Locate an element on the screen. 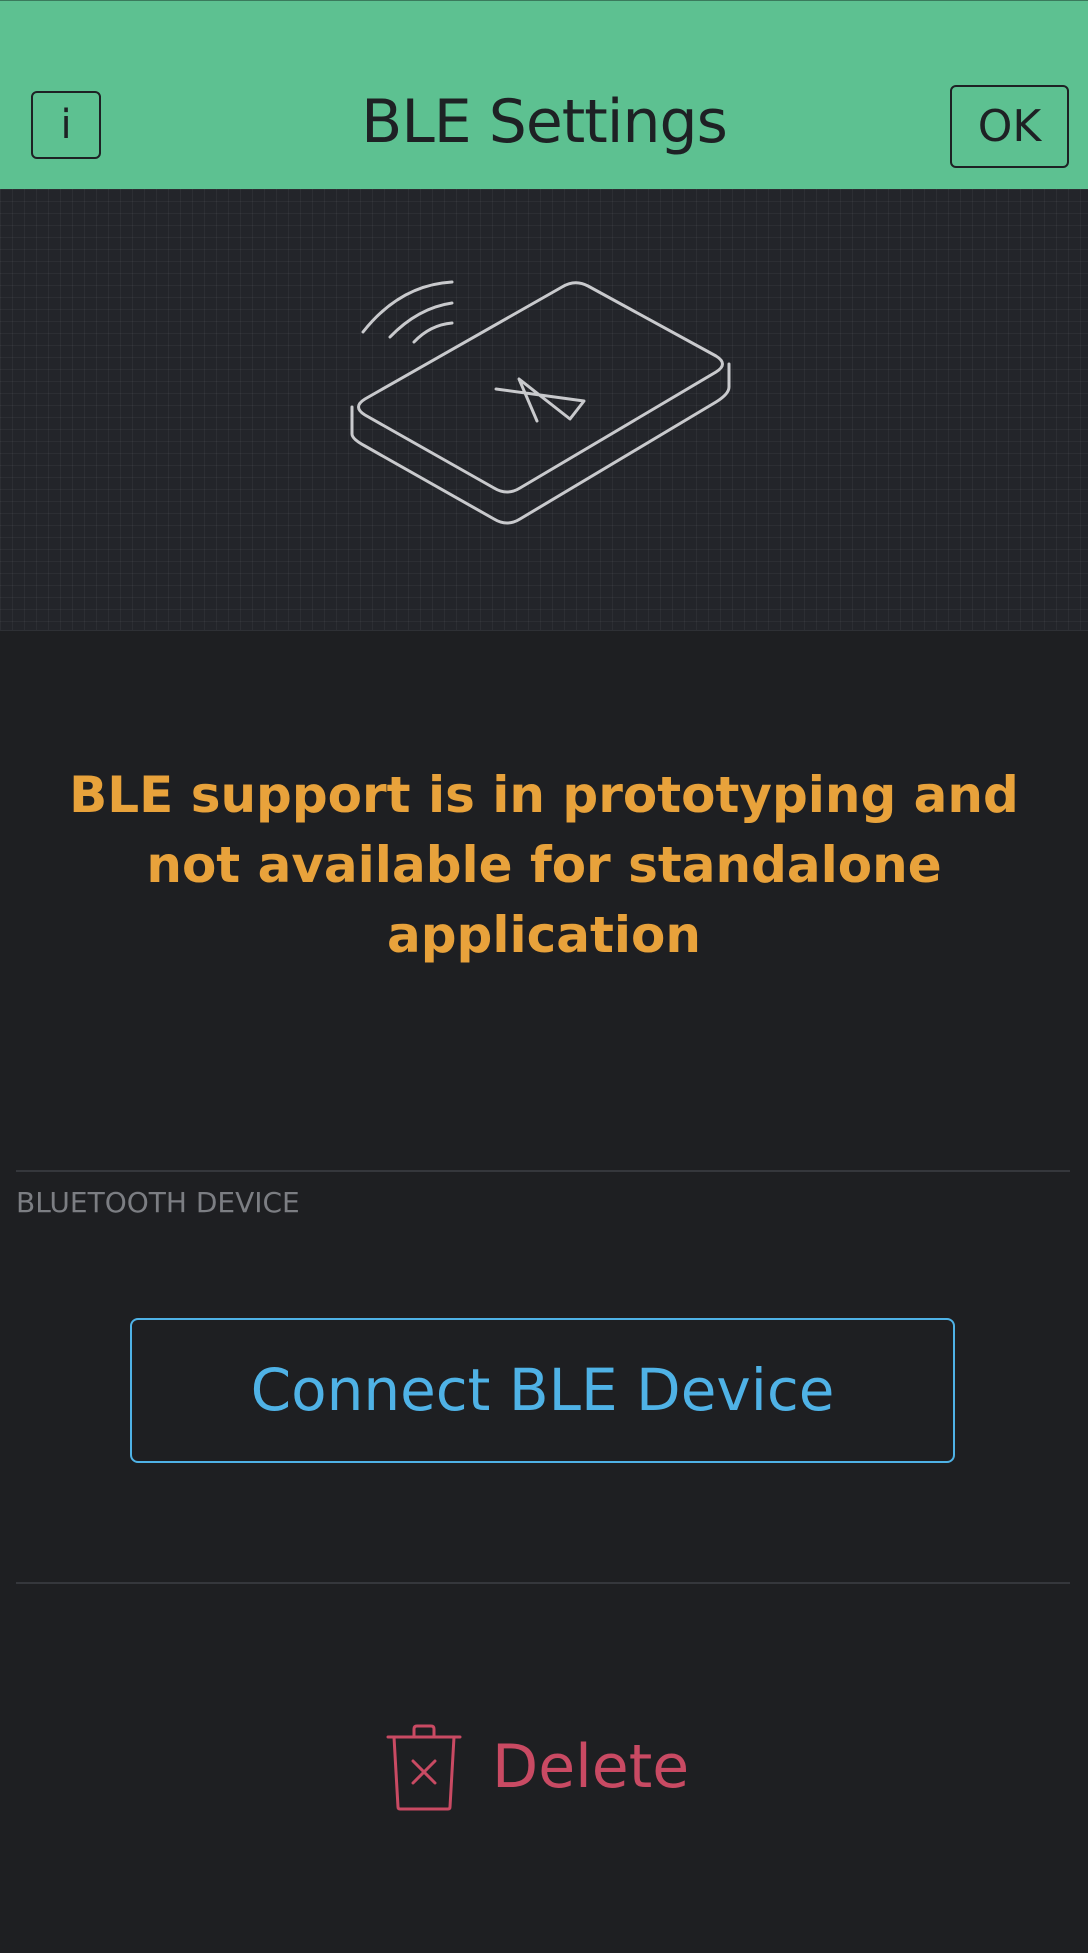 This screenshot has height=1953, width=1088. trash-icon is located at coordinates (424, 1767).